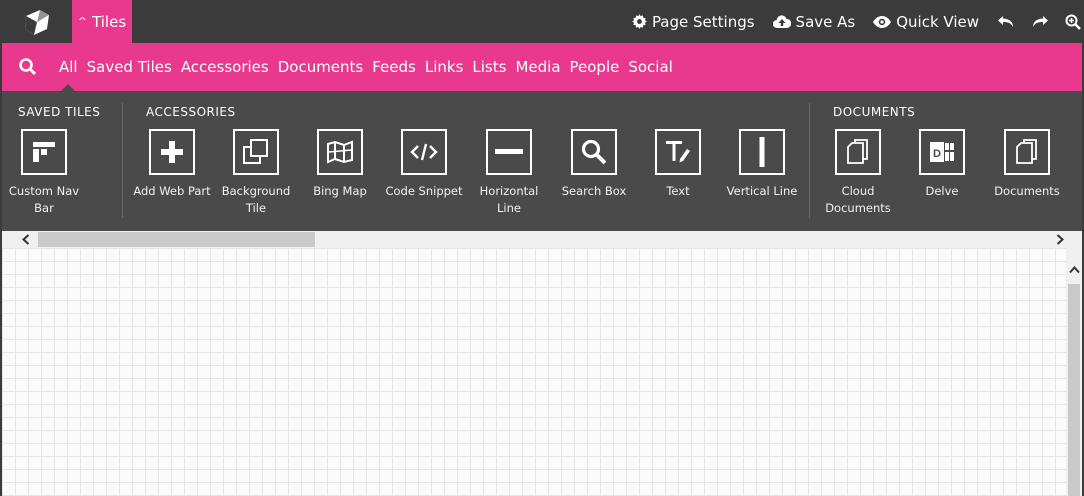 This screenshot has height=496, width=1084. I want to click on cube-logo-icon, so click(37, 22).